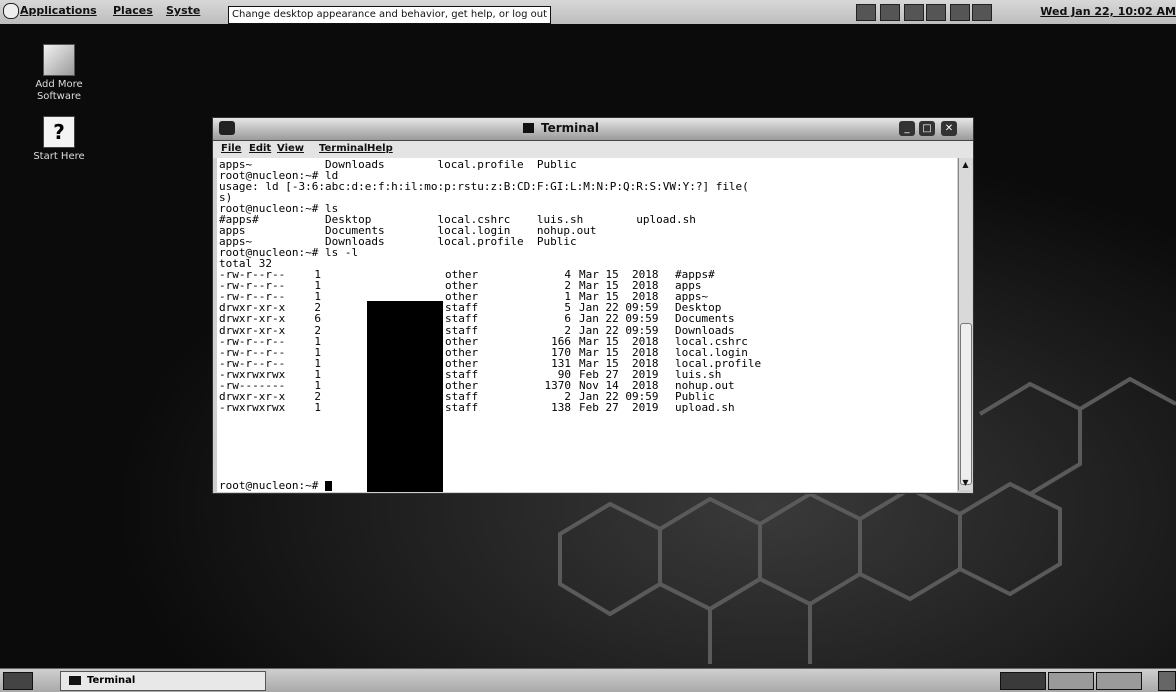 The width and height of the screenshot is (1176, 692). Describe the element at coordinates (593, 149) in the screenshot. I see `terminal-menubar: File Edit View Terminal Help` at that location.